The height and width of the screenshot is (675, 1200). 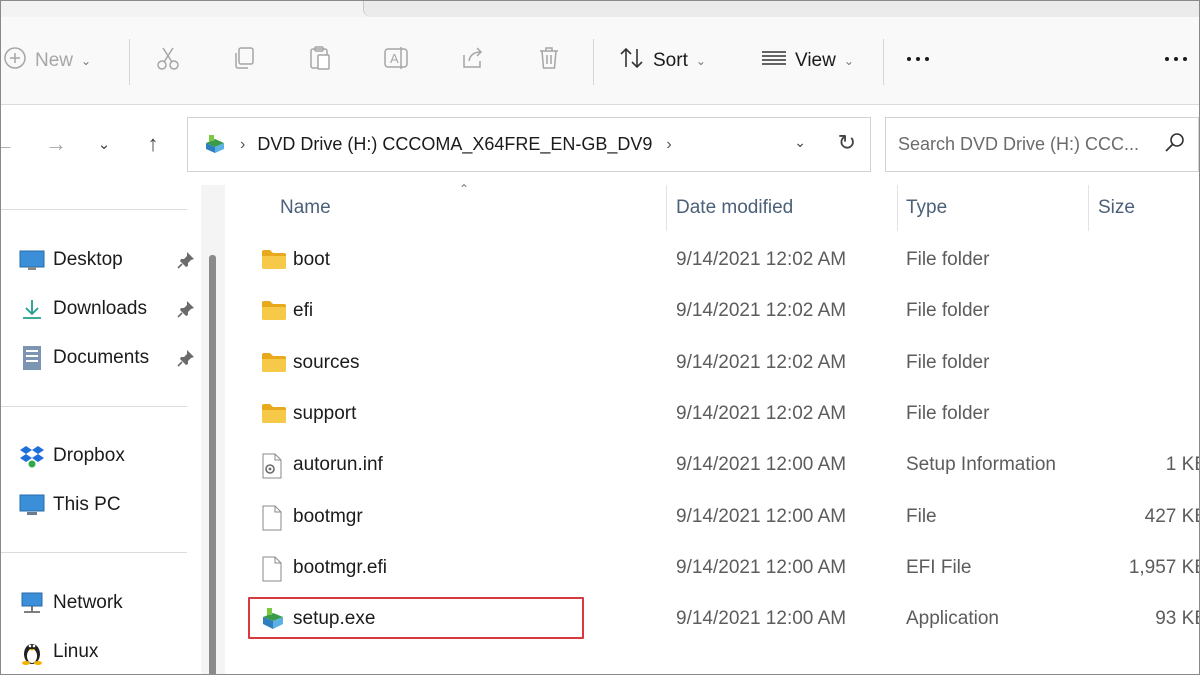 I want to click on refresh-icon: ↻, so click(x=847, y=143).